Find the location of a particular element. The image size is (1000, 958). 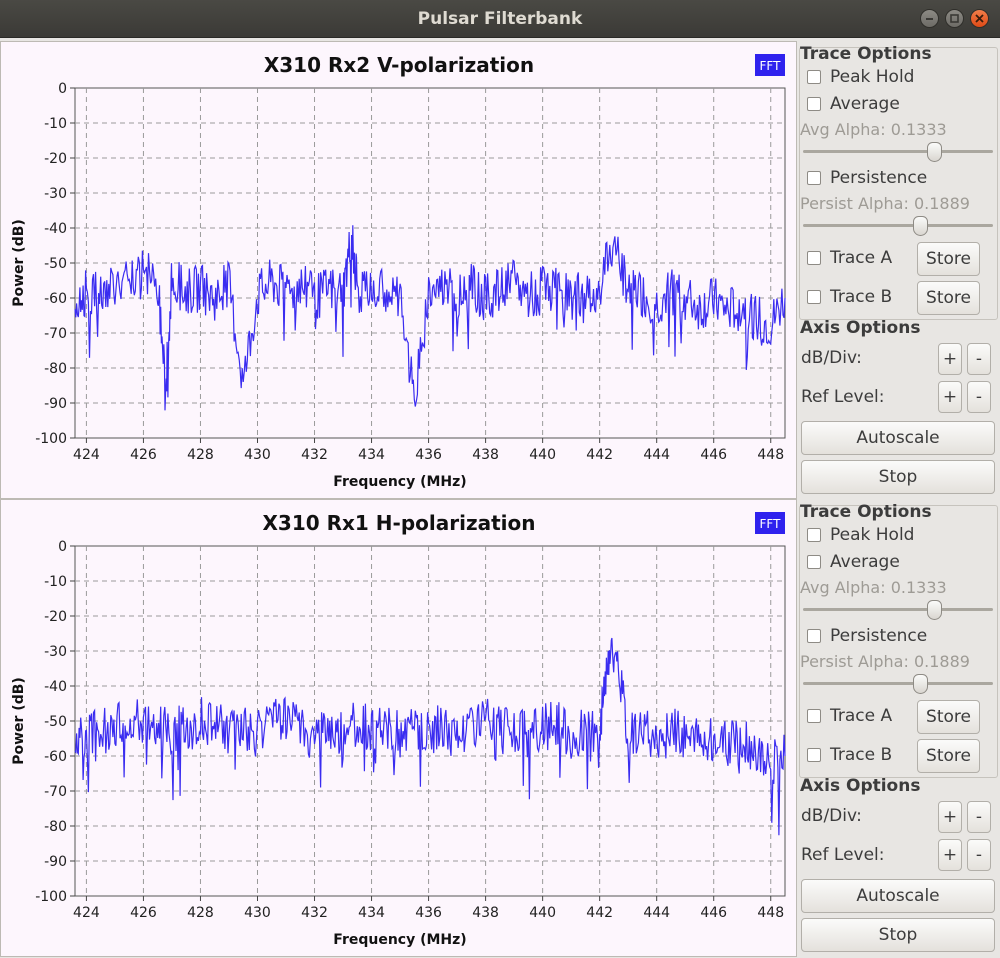

y-tick-label: -50 is located at coordinates (55, 722).